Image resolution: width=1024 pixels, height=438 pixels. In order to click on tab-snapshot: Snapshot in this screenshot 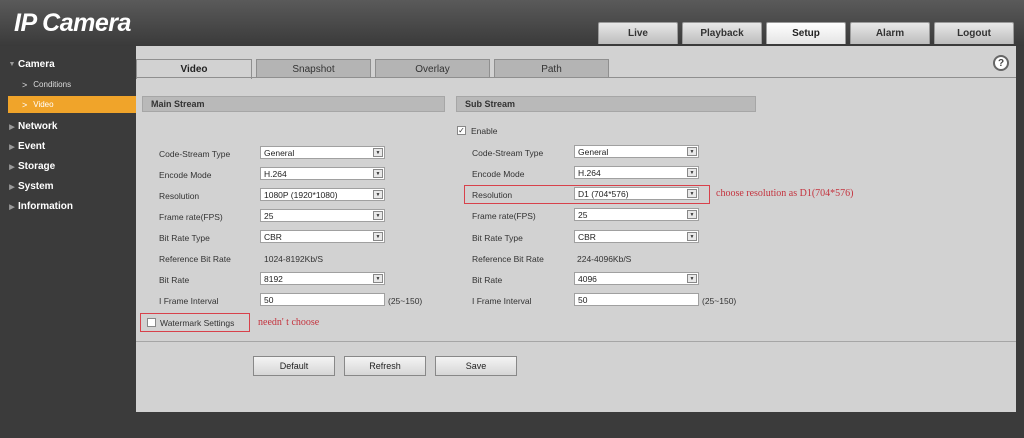, I will do `click(313, 68)`.